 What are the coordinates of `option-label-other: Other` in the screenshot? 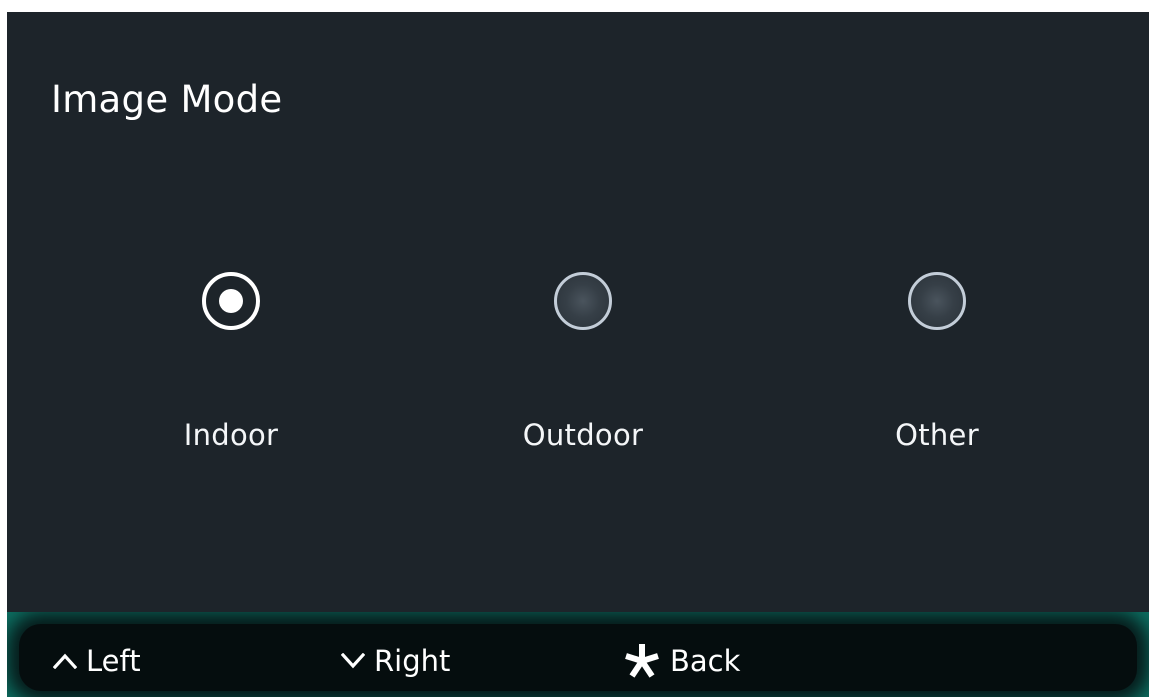 It's located at (937, 435).